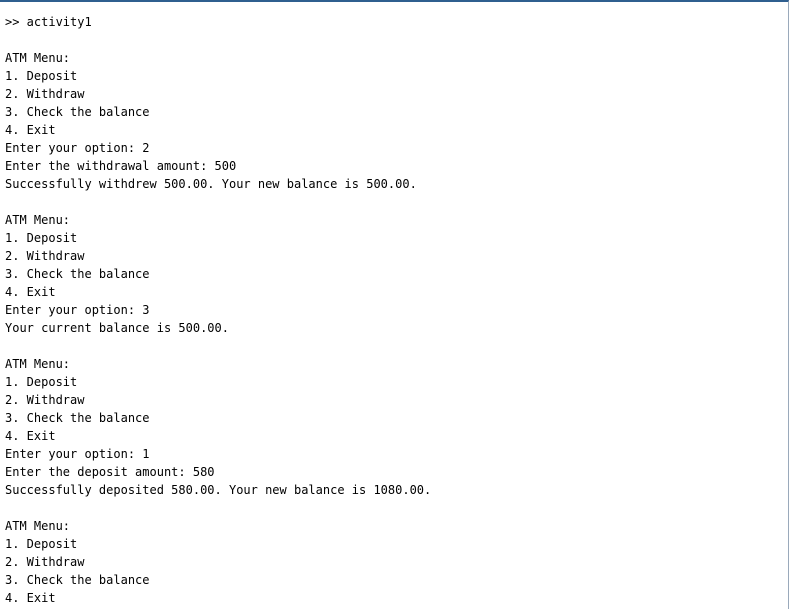  Describe the element at coordinates (77, 454) in the screenshot. I see `console-line: Enter your option: 1` at that location.